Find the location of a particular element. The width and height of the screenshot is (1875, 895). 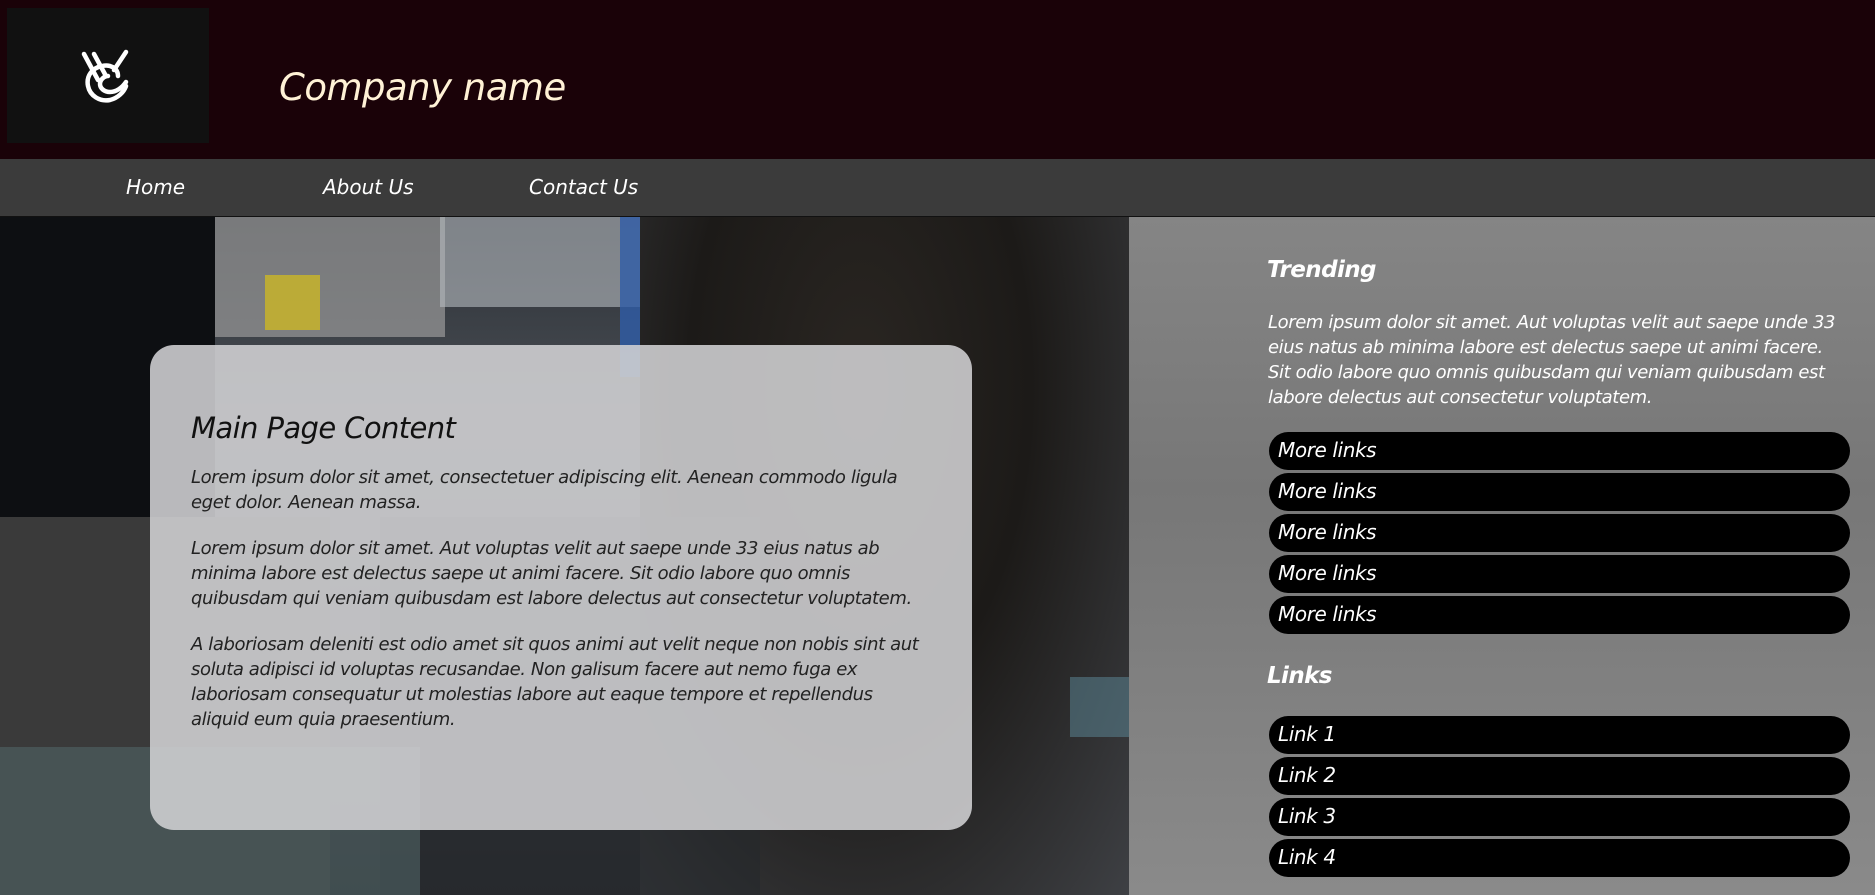

nav-home: Home is located at coordinates (155, 187).